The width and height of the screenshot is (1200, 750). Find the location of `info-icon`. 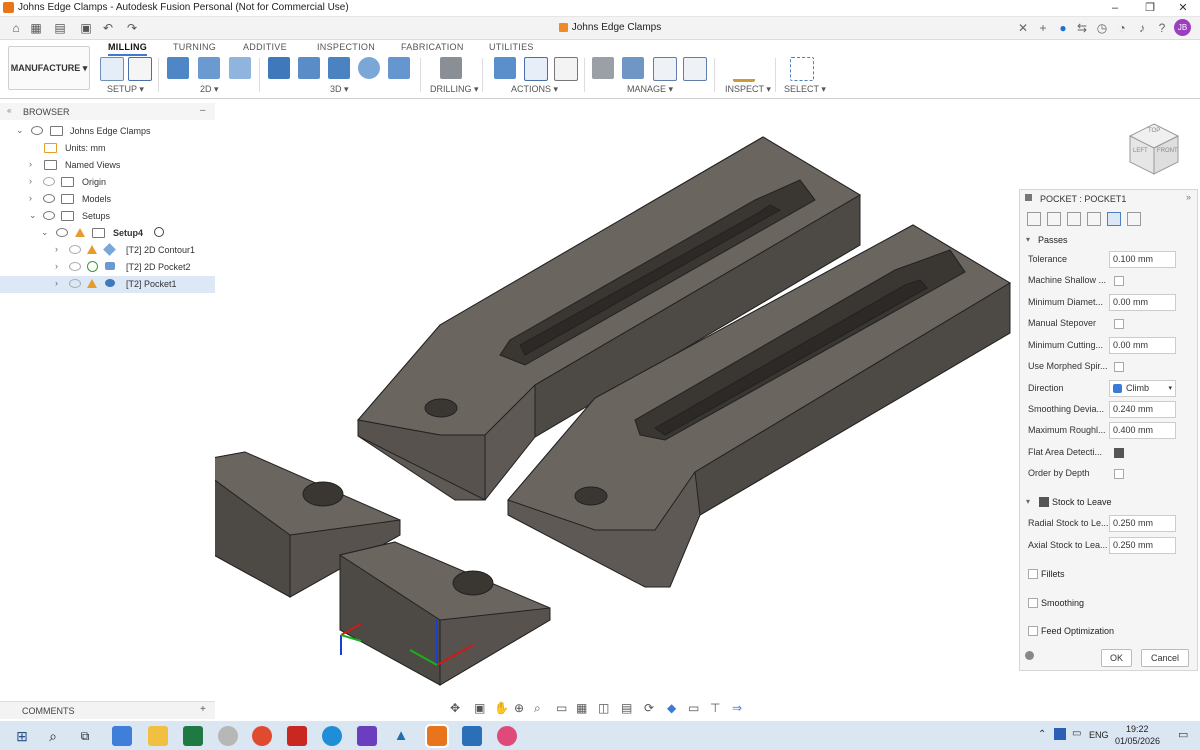

info-icon is located at coordinates (1029, 655).